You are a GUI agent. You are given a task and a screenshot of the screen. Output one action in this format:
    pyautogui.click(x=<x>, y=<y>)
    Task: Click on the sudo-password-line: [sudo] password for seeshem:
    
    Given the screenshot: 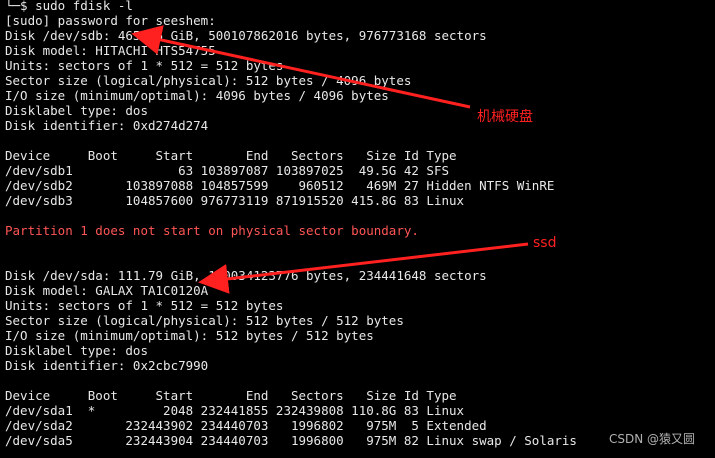 What is the action you would take?
    pyautogui.click(x=110, y=20)
    